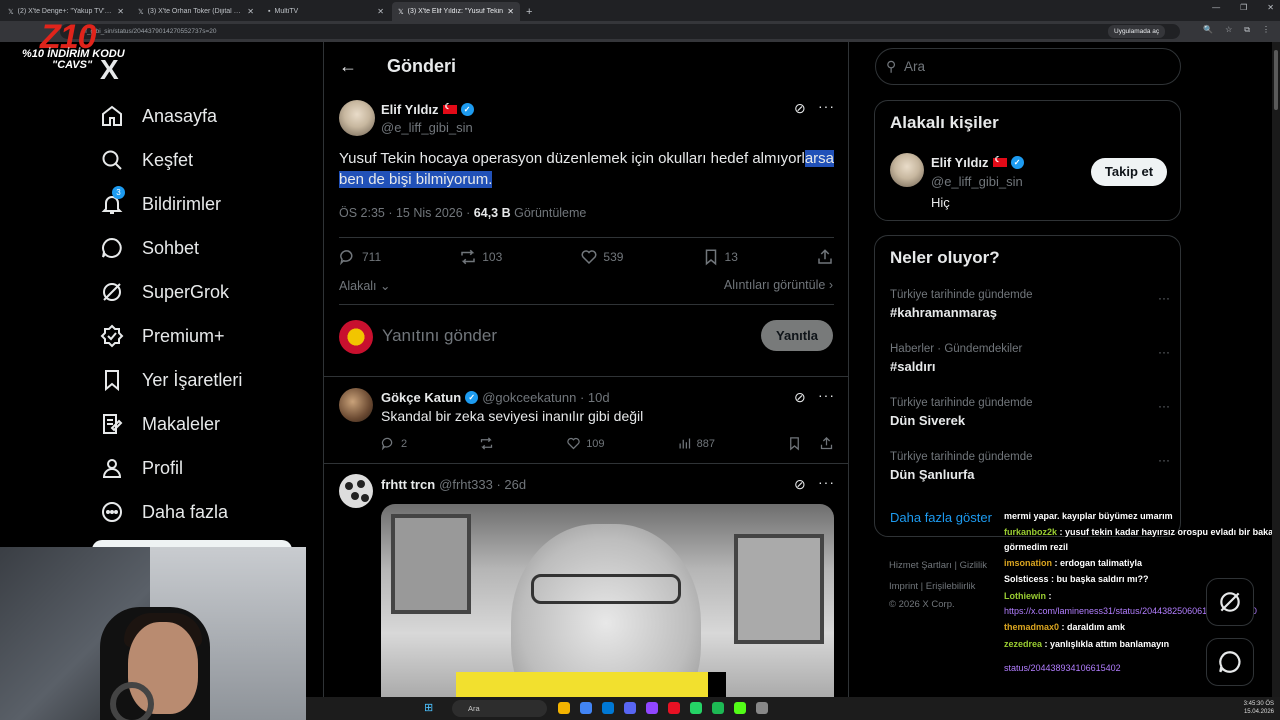 Image resolution: width=1280 pixels, height=720 pixels. I want to click on search-box: ⚲ Ara, so click(1028, 66).